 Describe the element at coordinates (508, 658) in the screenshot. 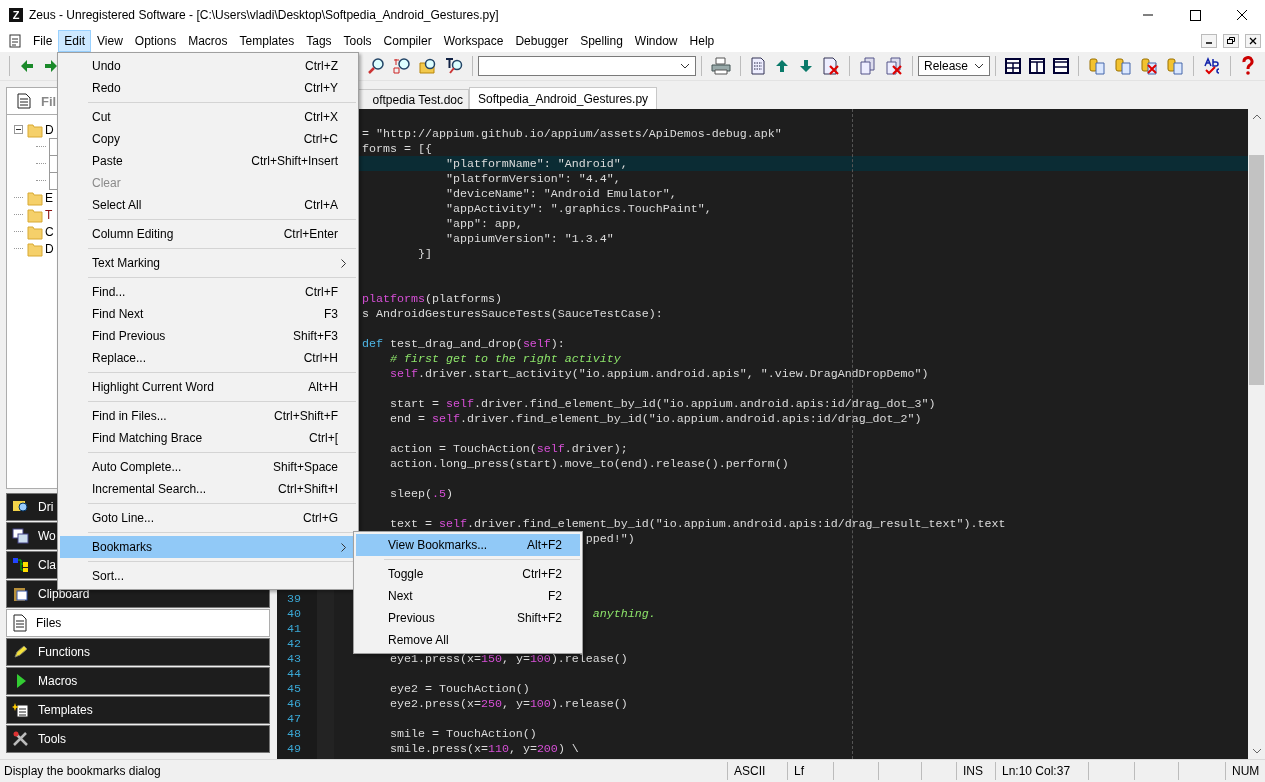

I see `code-line: eye1.press(x=150, y=100).release()` at that location.